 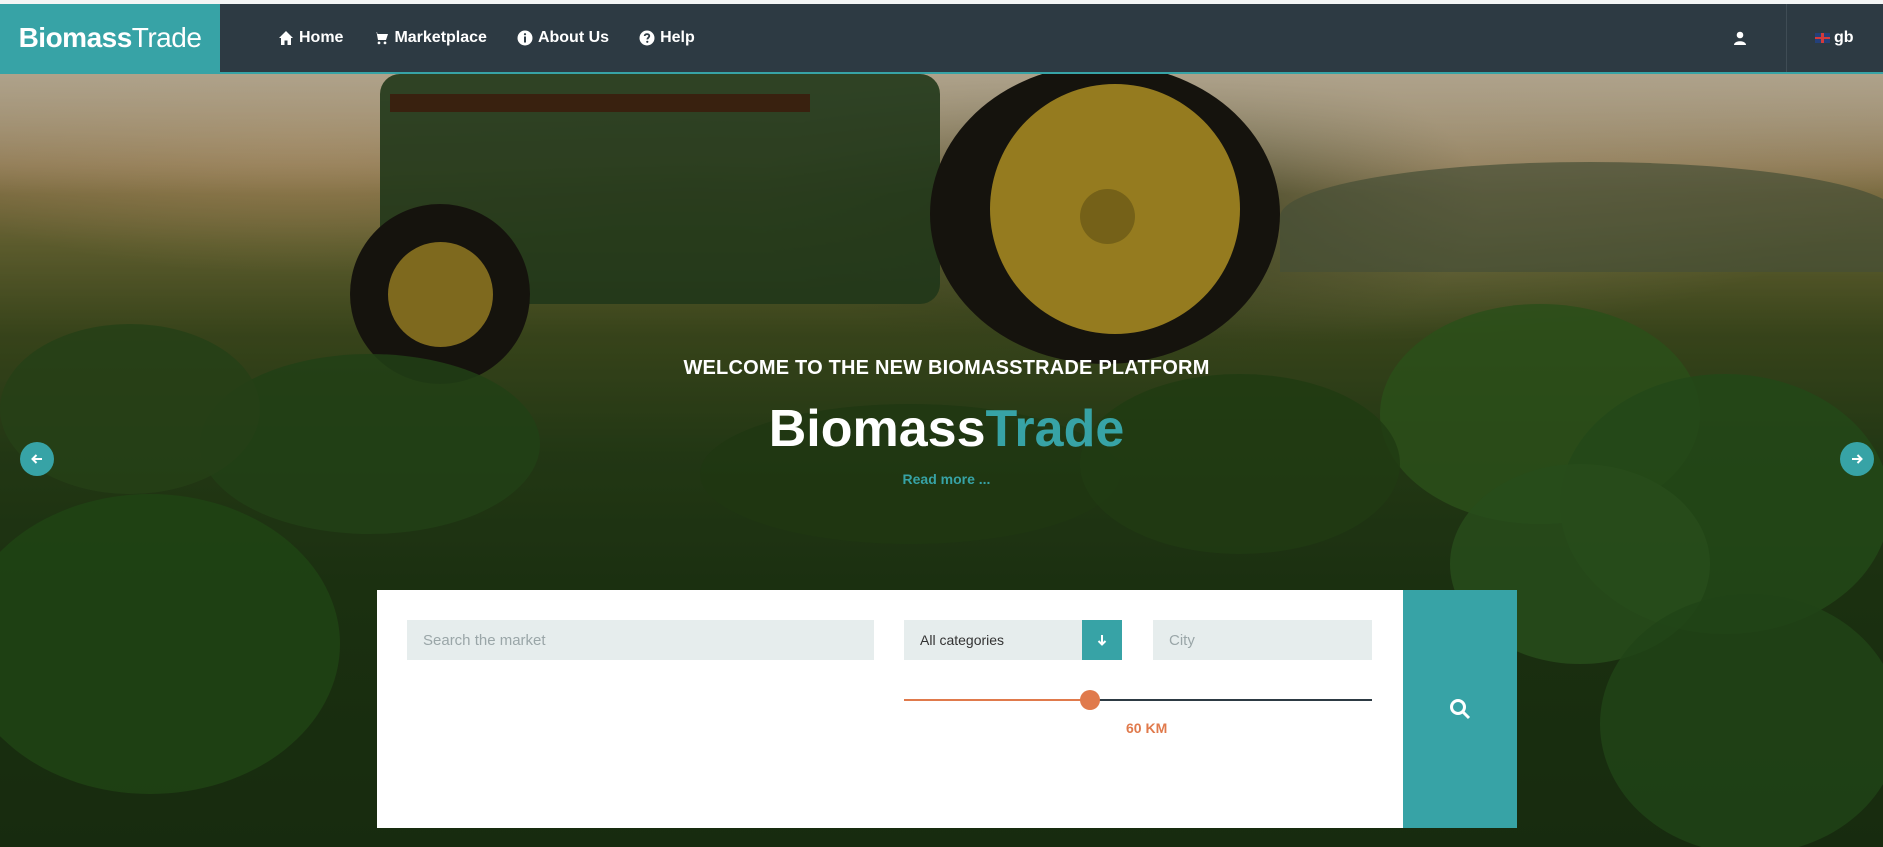 I want to click on brand-logo: Biomass Trade, so click(x=110, y=38).